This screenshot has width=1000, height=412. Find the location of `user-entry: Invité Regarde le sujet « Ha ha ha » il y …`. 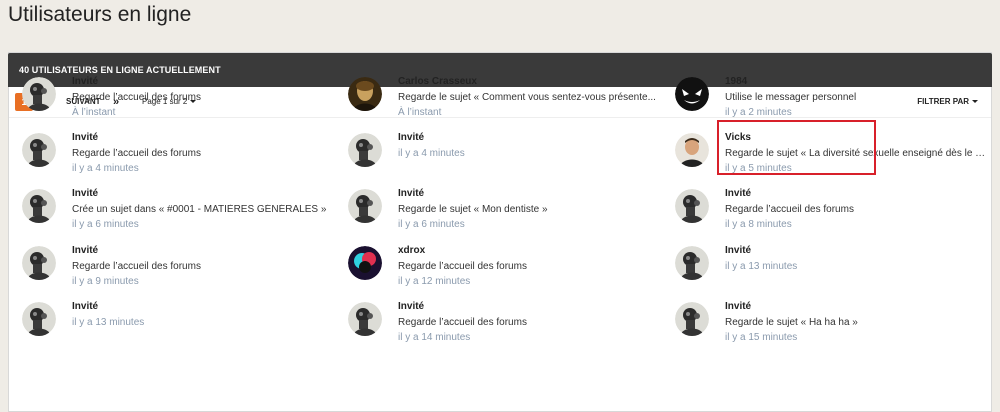

user-entry: Invité Regarde le sujet « Ha ha ha » il y … is located at coordinates (824, 319).